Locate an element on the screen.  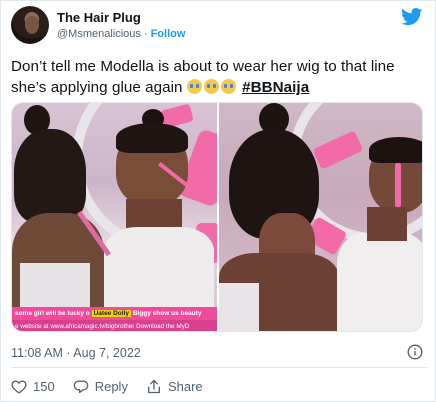
reply-button: Reply is located at coordinates (100, 386).